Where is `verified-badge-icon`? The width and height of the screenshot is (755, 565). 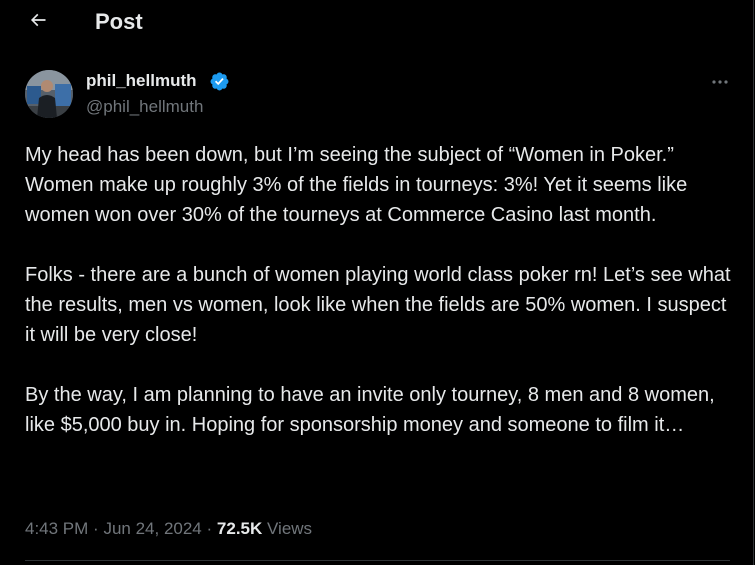
verified-badge-icon is located at coordinates (219, 81).